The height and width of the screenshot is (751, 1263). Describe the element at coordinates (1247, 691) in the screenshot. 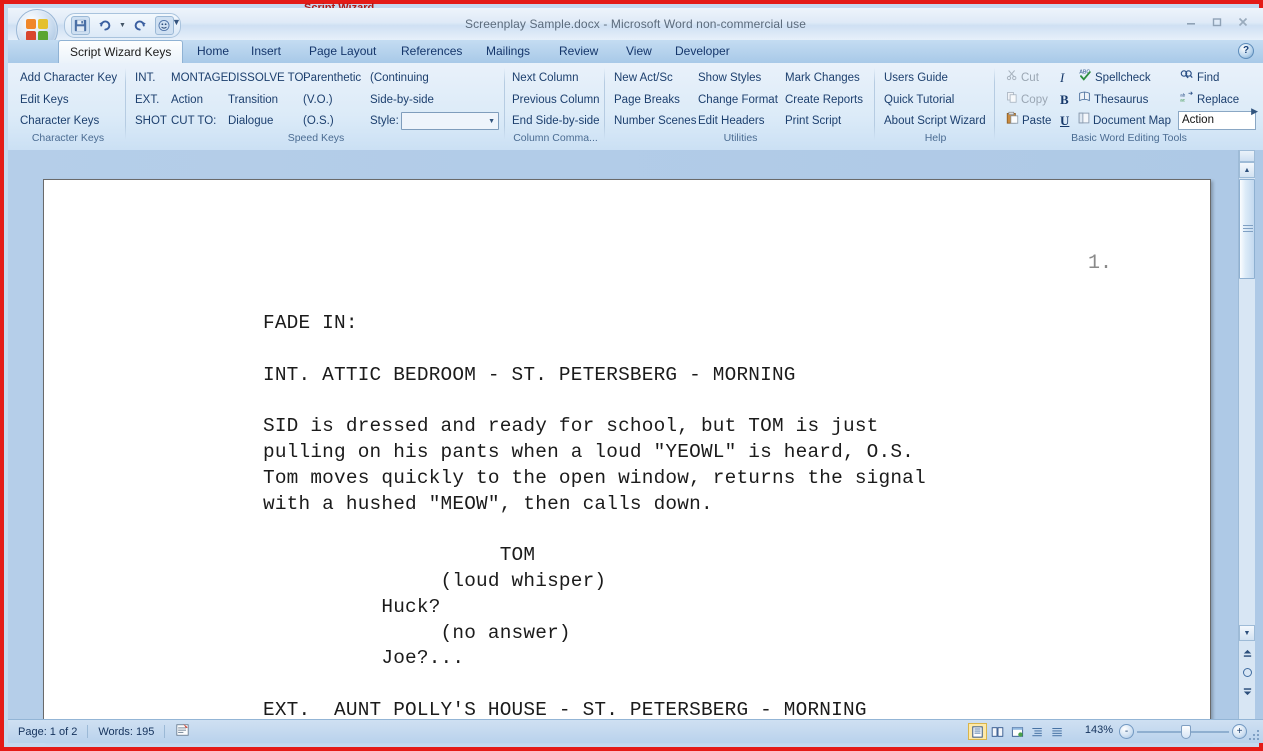

I see `next-page-button` at that location.